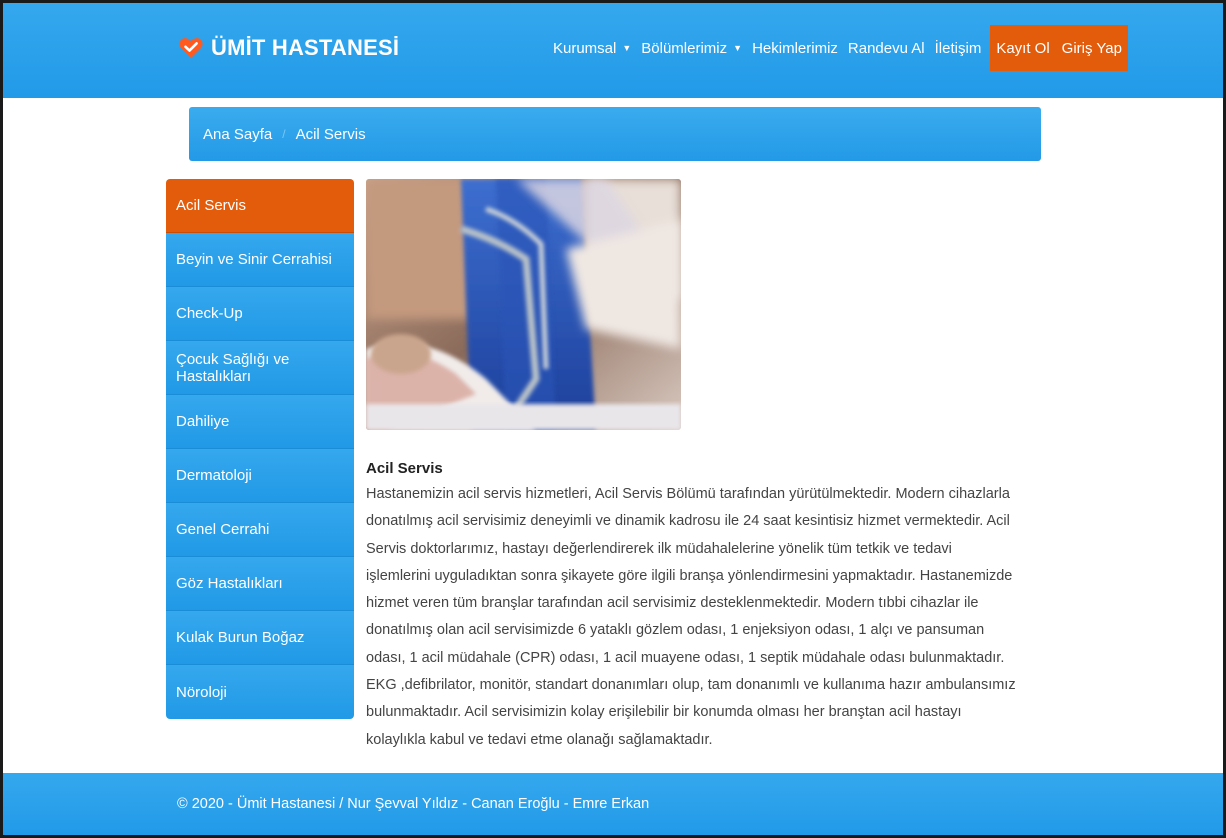 Image resolution: width=1226 pixels, height=838 pixels. I want to click on login-button: Giriş Yap, so click(1092, 48).